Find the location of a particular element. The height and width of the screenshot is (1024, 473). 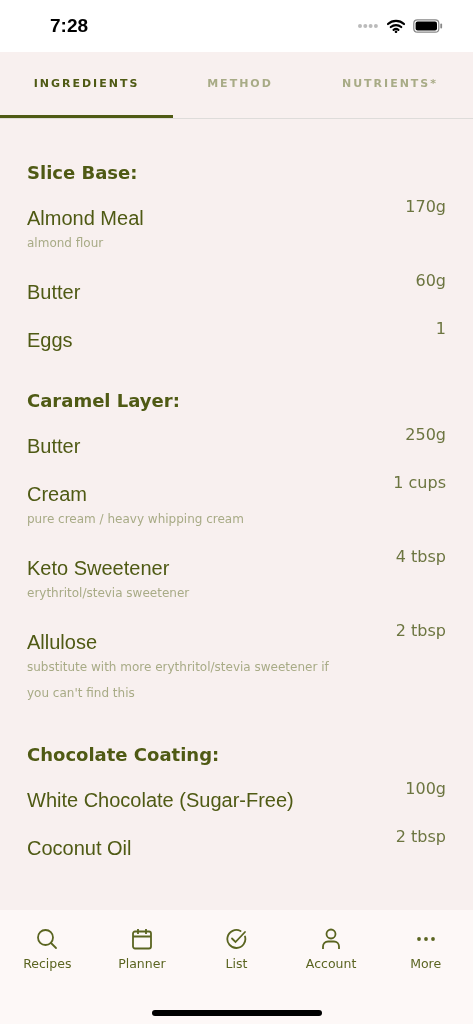

wifi-icon is located at coordinates (396, 26).